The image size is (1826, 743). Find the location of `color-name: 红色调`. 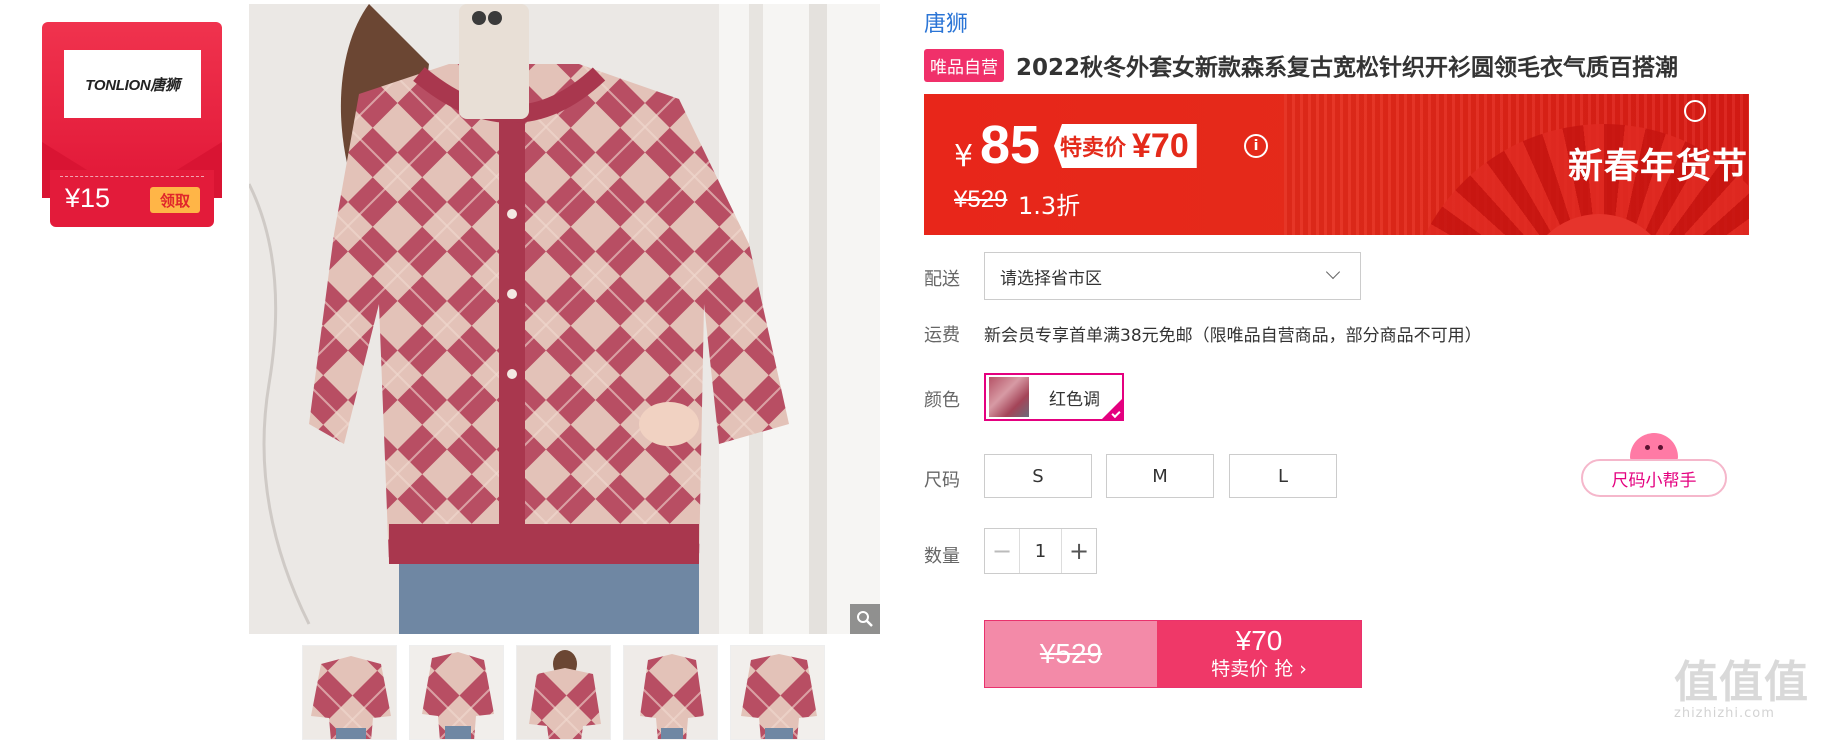

color-name: 红色调 is located at coordinates (1074, 399).